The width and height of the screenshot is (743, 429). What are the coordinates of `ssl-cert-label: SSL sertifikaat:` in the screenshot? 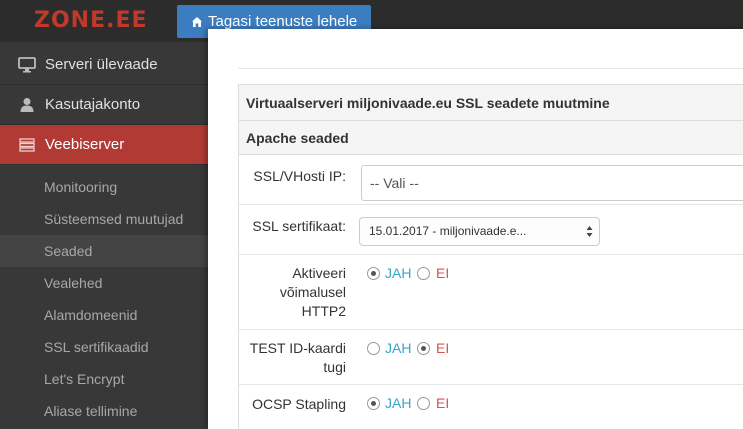 It's located at (299, 226).